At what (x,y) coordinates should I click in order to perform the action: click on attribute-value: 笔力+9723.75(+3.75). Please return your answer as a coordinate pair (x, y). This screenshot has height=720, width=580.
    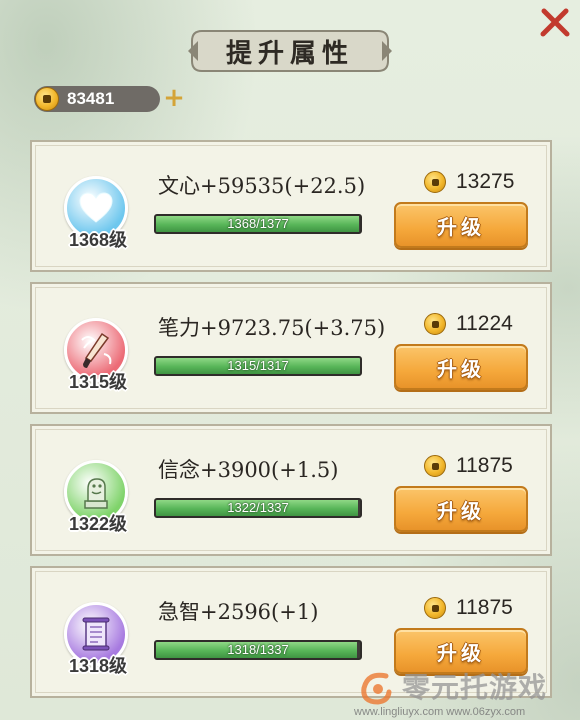
    Looking at the image, I should click on (272, 328).